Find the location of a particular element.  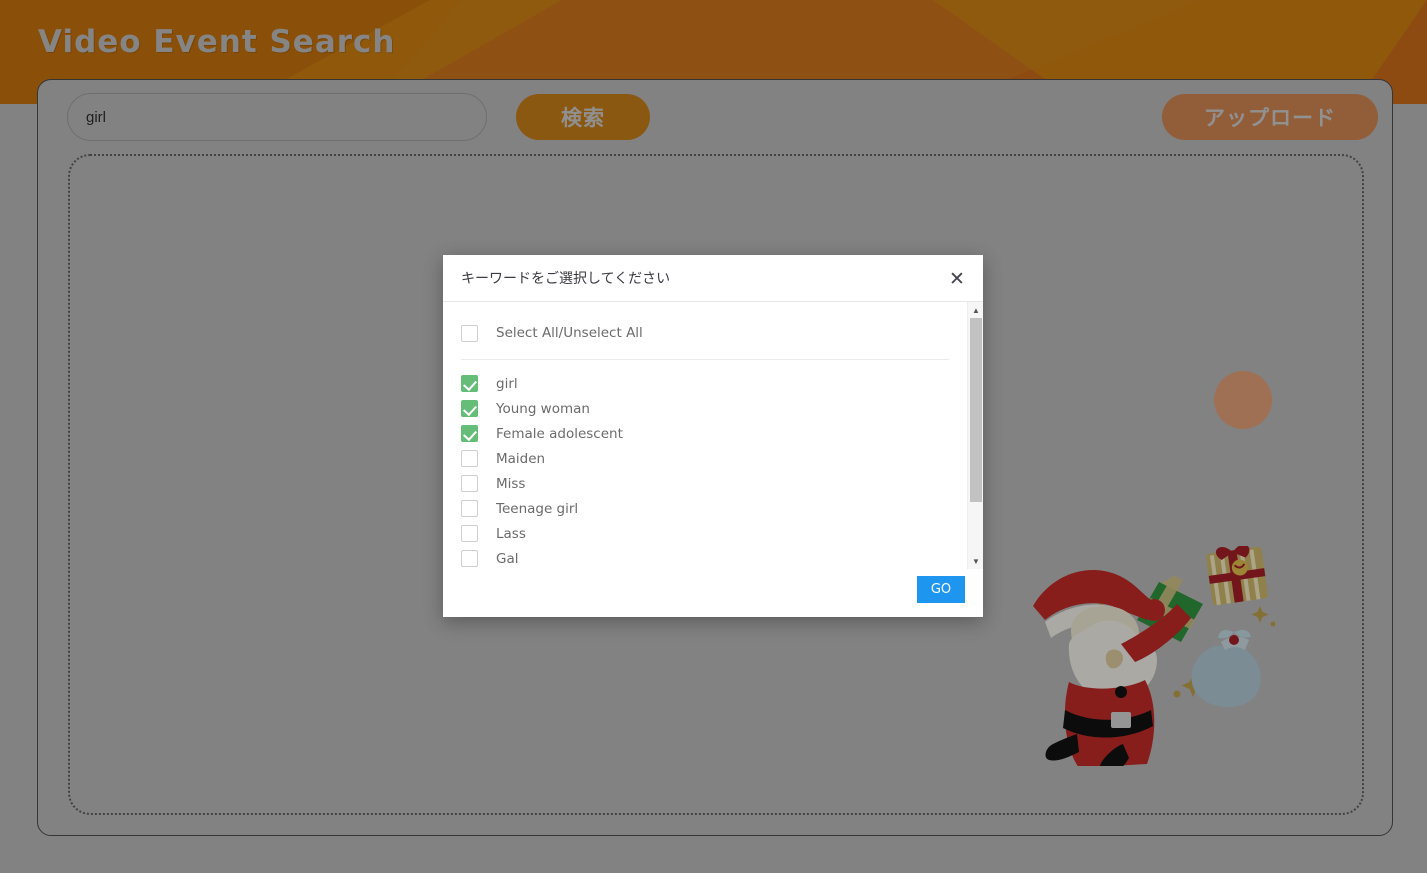

keyword-label: Gal is located at coordinates (507, 558).